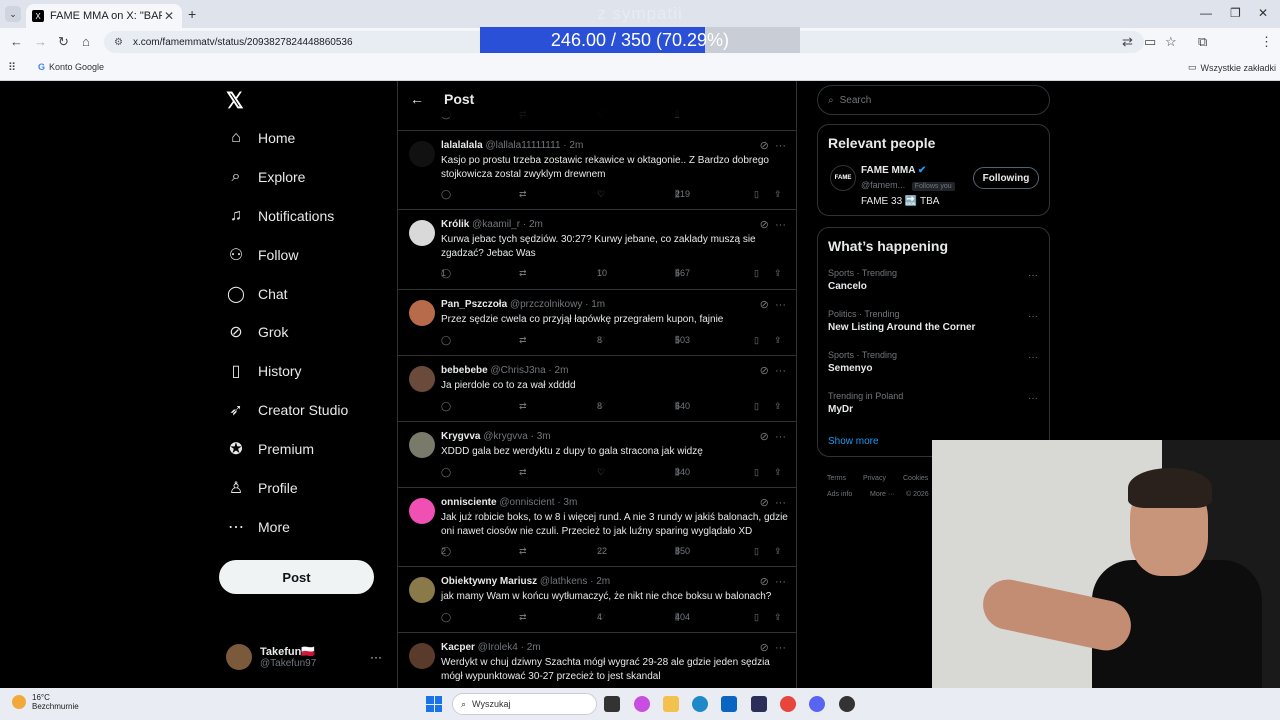  What do you see at coordinates (788, 704) in the screenshot?
I see `chrome-icon` at bounding box center [788, 704].